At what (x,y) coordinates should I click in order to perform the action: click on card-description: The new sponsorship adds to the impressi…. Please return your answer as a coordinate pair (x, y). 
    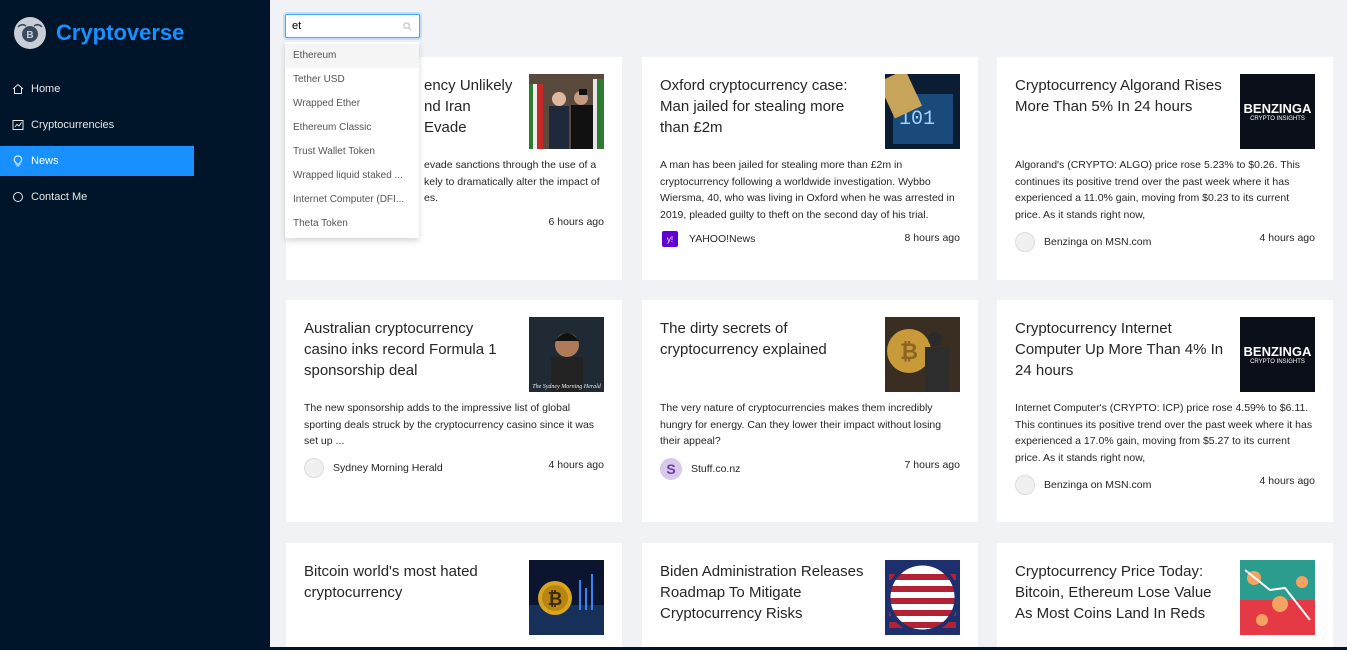
    Looking at the image, I should click on (449, 424).